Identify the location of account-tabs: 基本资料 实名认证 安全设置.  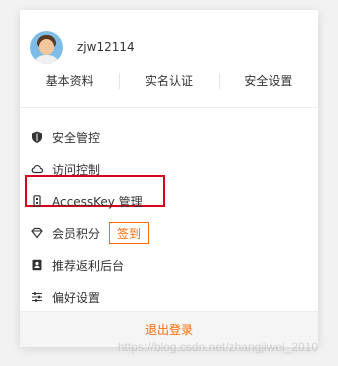
(169, 81).